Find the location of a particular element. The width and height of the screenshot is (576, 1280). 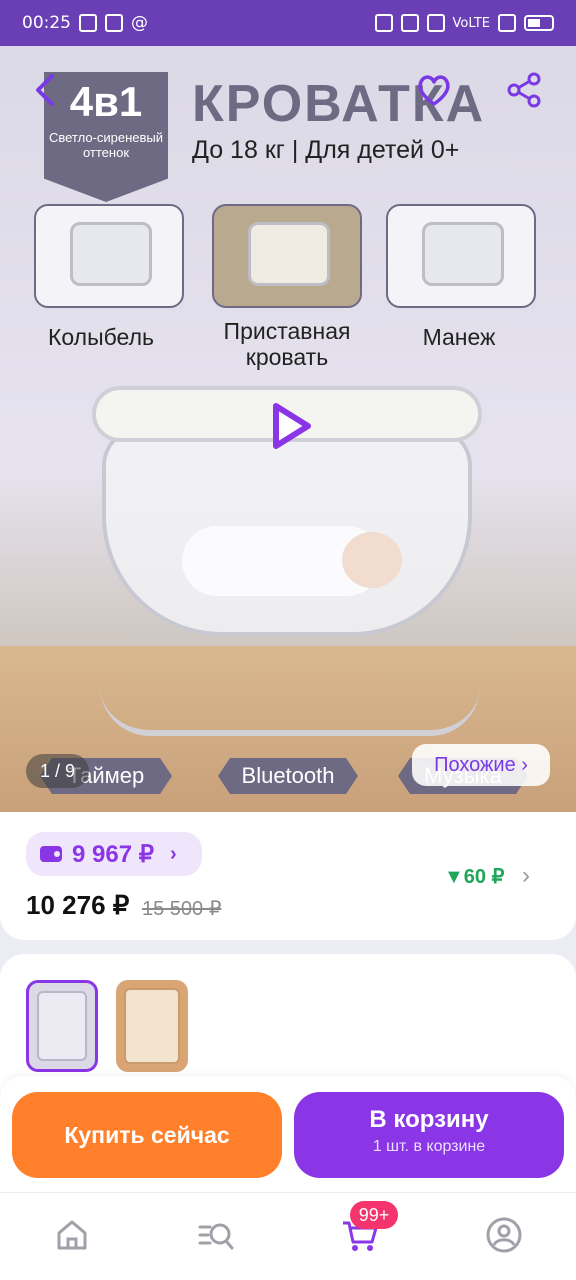

mode-label-cradle: Колыбель is located at coordinates (101, 337).